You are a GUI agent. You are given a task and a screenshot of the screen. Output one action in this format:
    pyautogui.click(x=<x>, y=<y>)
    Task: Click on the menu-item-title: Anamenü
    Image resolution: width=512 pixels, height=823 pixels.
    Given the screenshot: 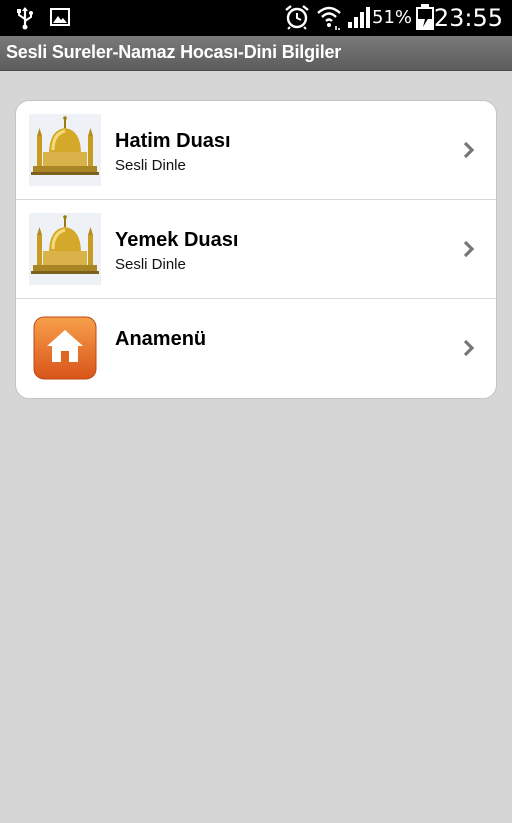 What is the action you would take?
    pyautogui.click(x=161, y=339)
    